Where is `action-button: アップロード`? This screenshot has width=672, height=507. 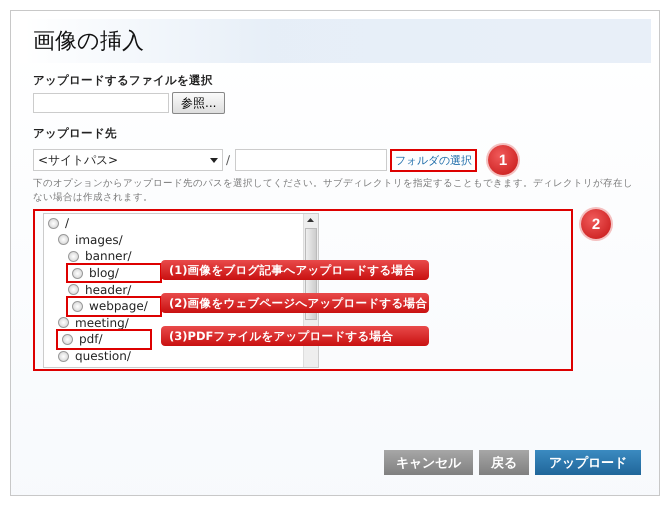 action-button: アップロード is located at coordinates (588, 462).